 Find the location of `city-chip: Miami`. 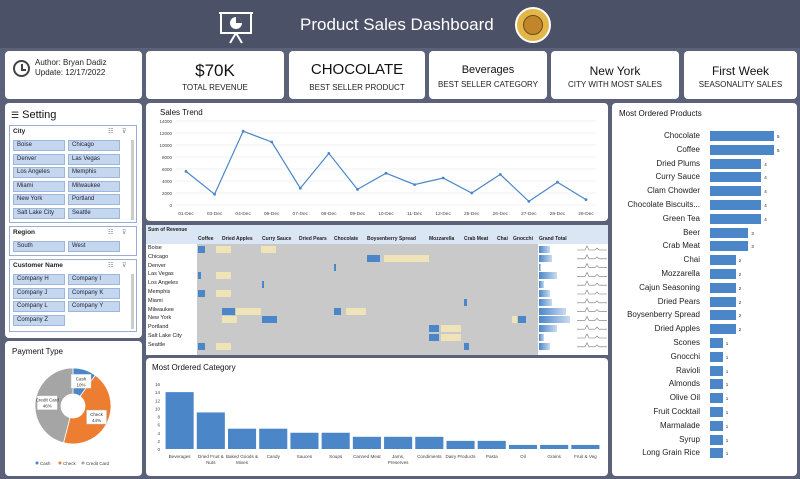

city-chip: Miami is located at coordinates (39, 186).